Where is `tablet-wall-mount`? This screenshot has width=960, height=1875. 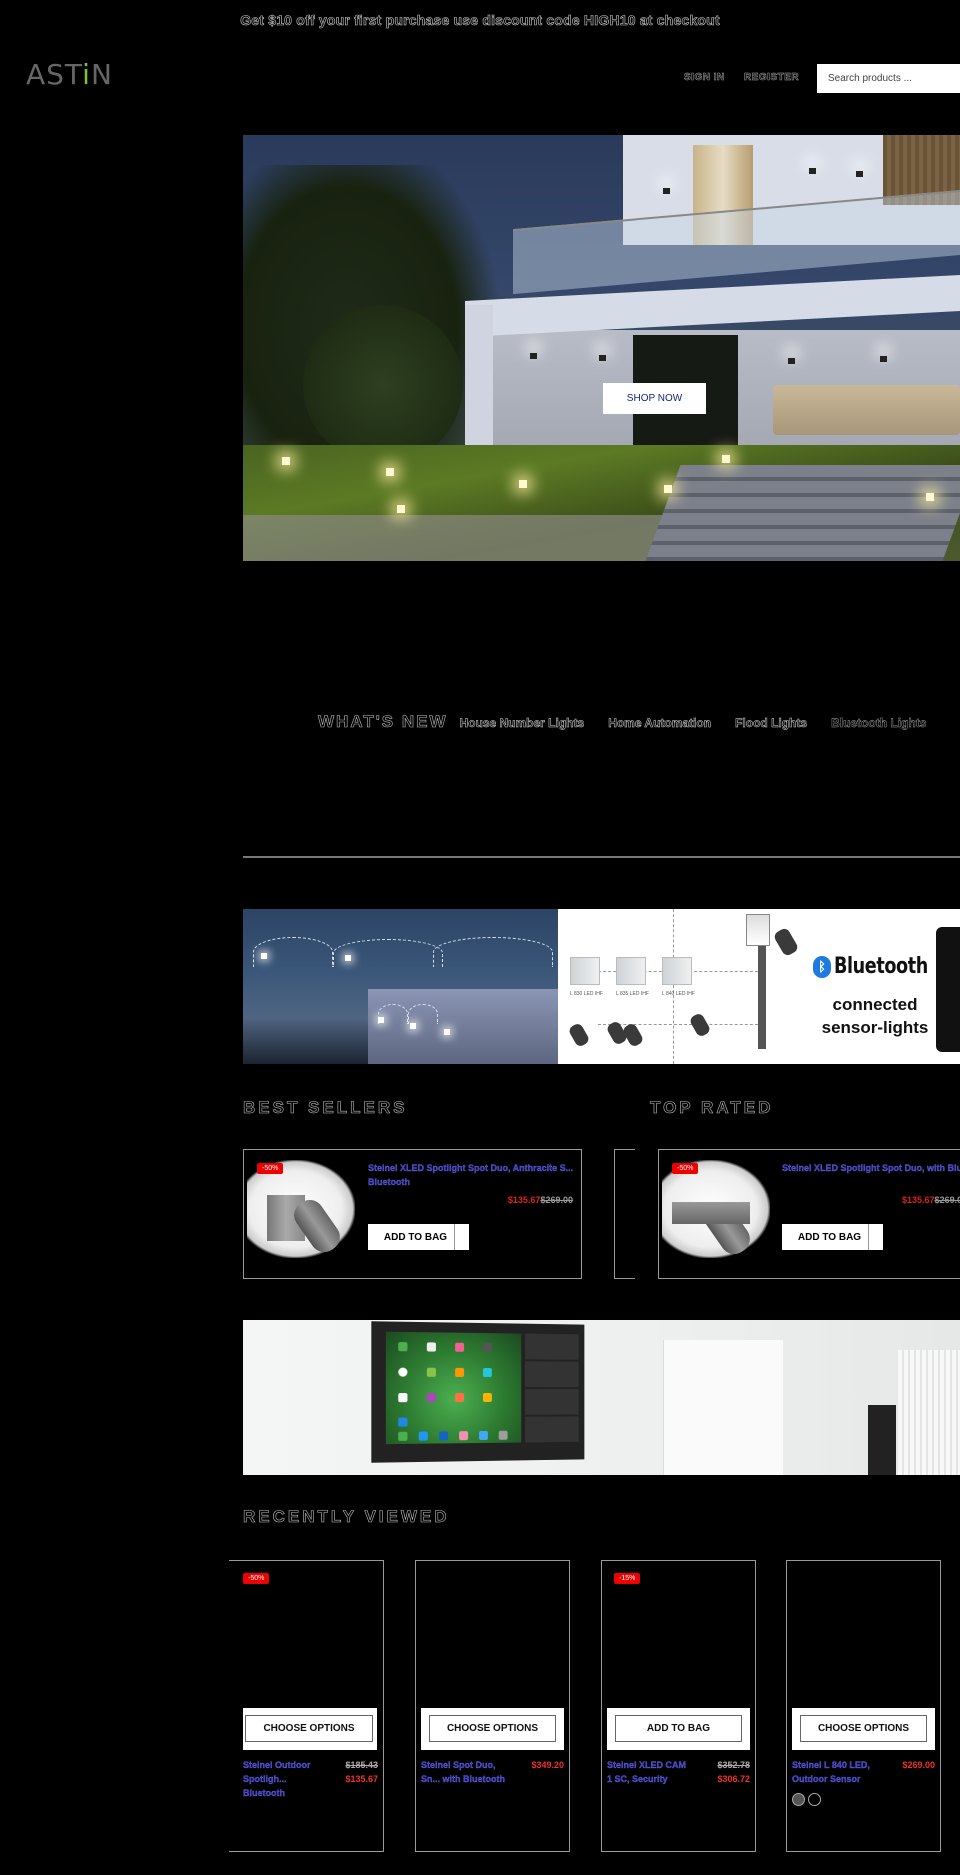 tablet-wall-mount is located at coordinates (478, 1392).